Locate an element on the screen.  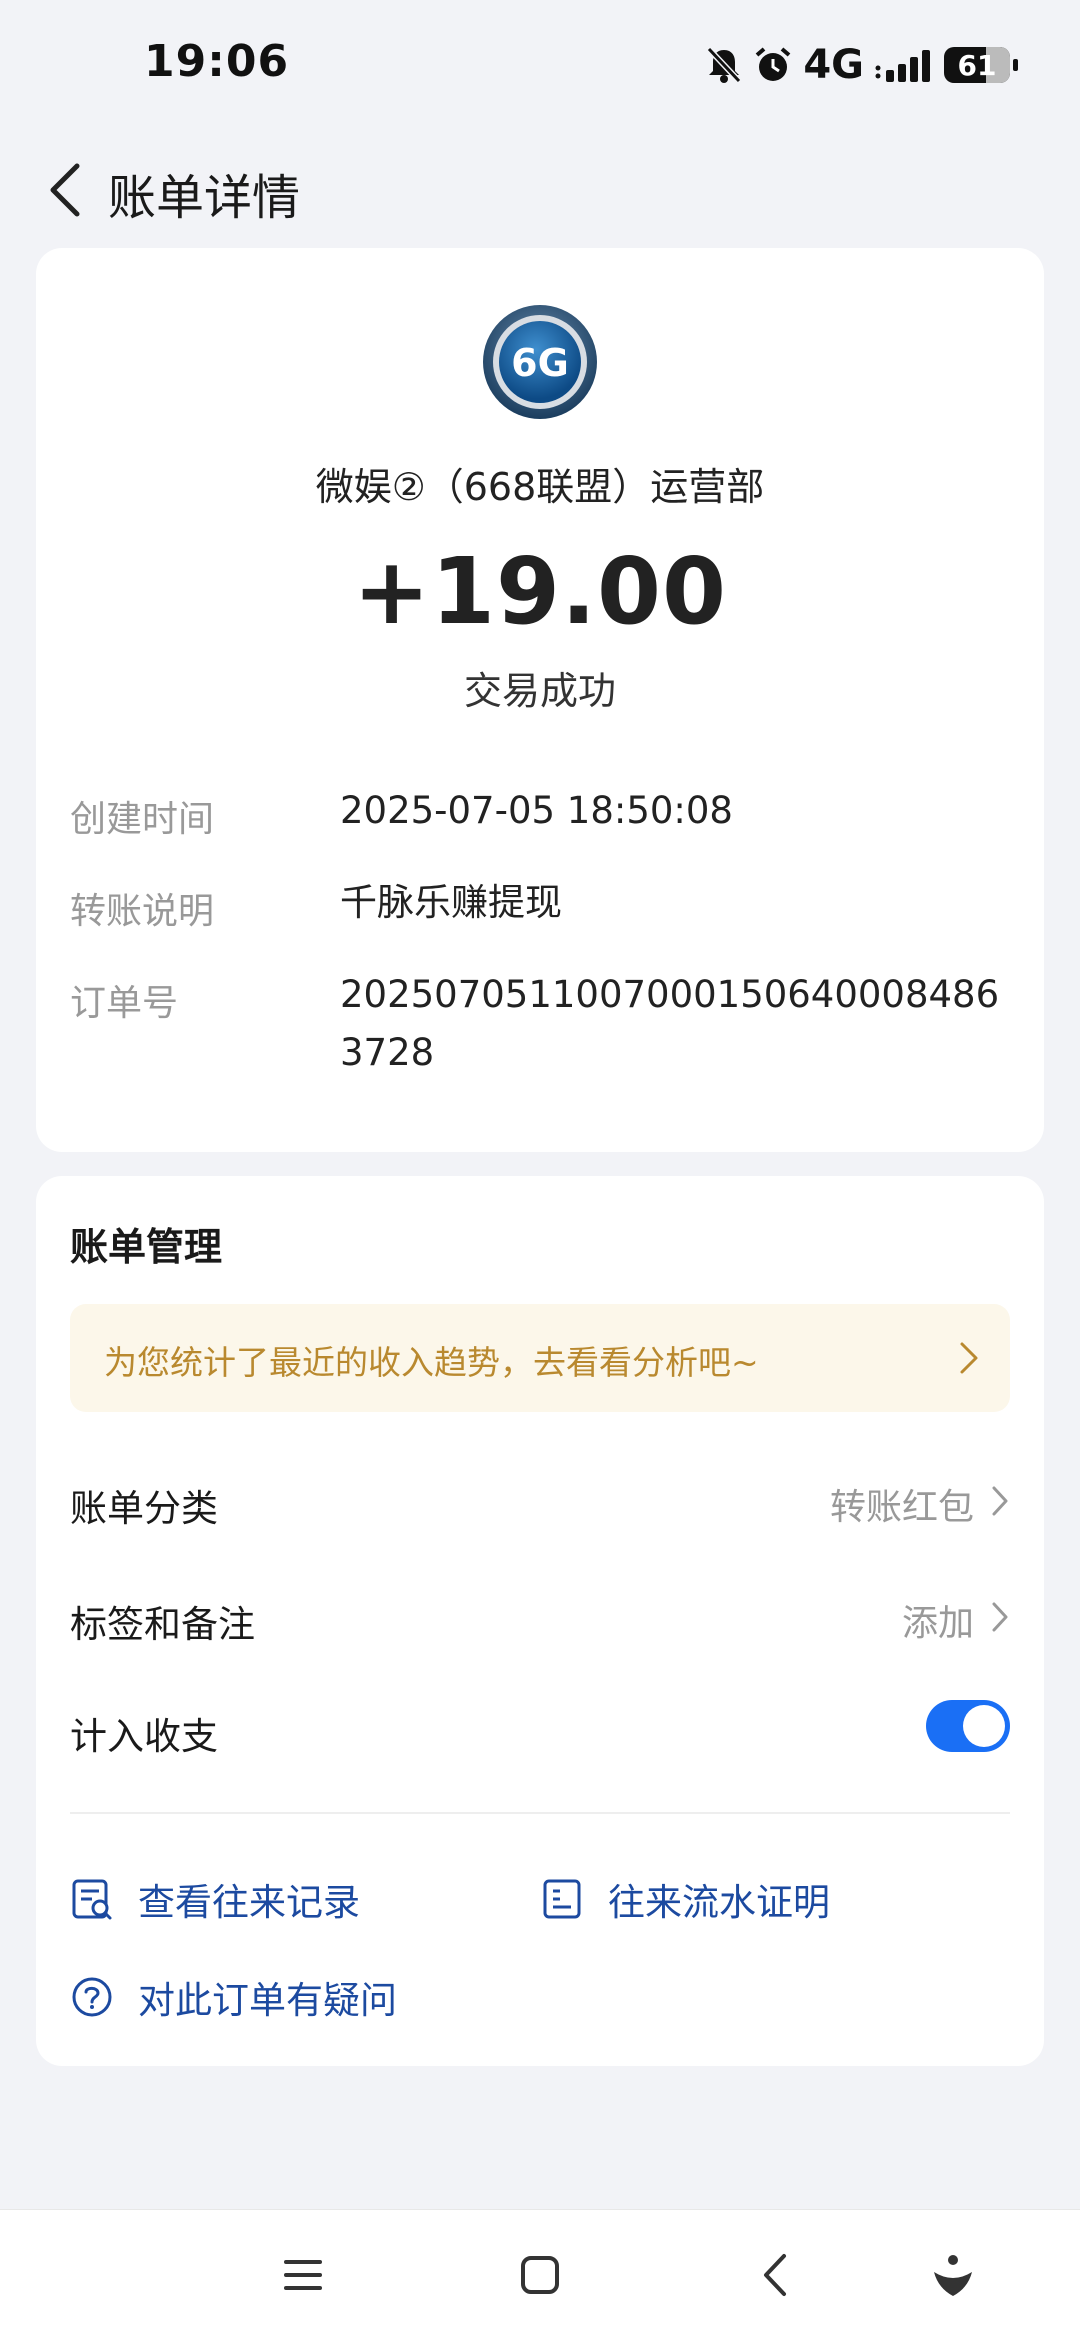
flow-proof-label: 往来流水证明 is located at coordinates (719, 1902).